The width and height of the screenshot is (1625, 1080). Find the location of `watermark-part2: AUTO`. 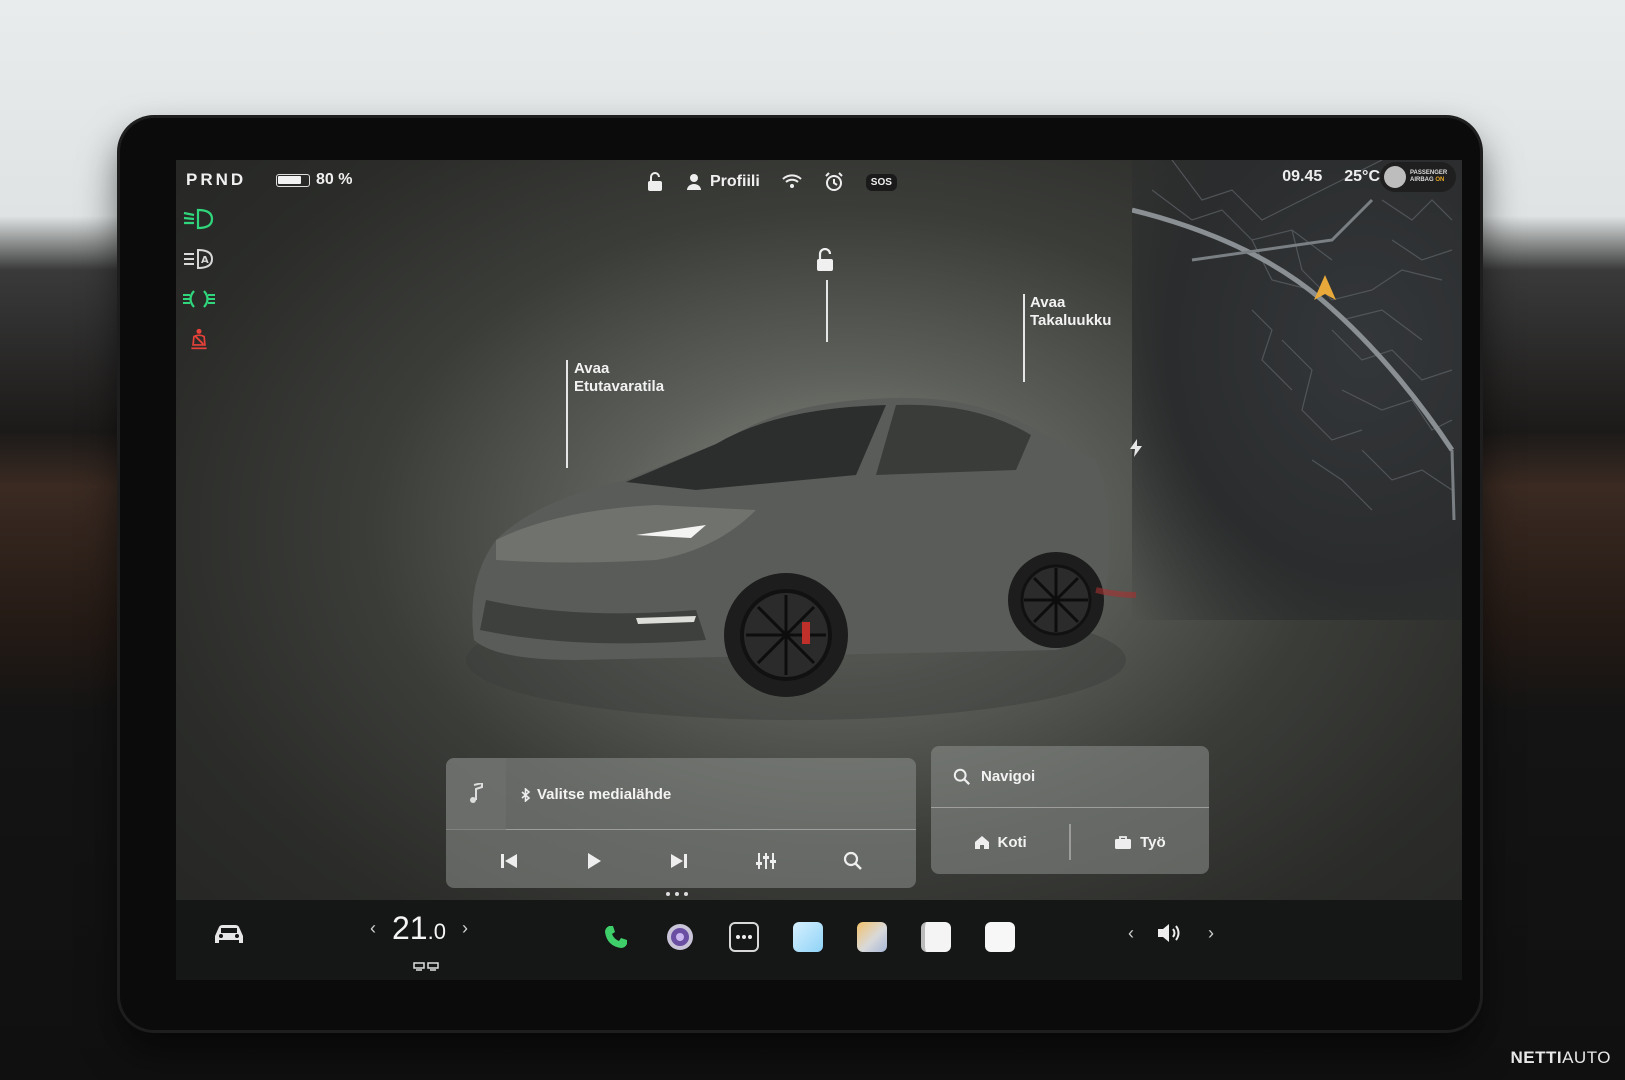

watermark-part2: AUTO is located at coordinates (1586, 1057).